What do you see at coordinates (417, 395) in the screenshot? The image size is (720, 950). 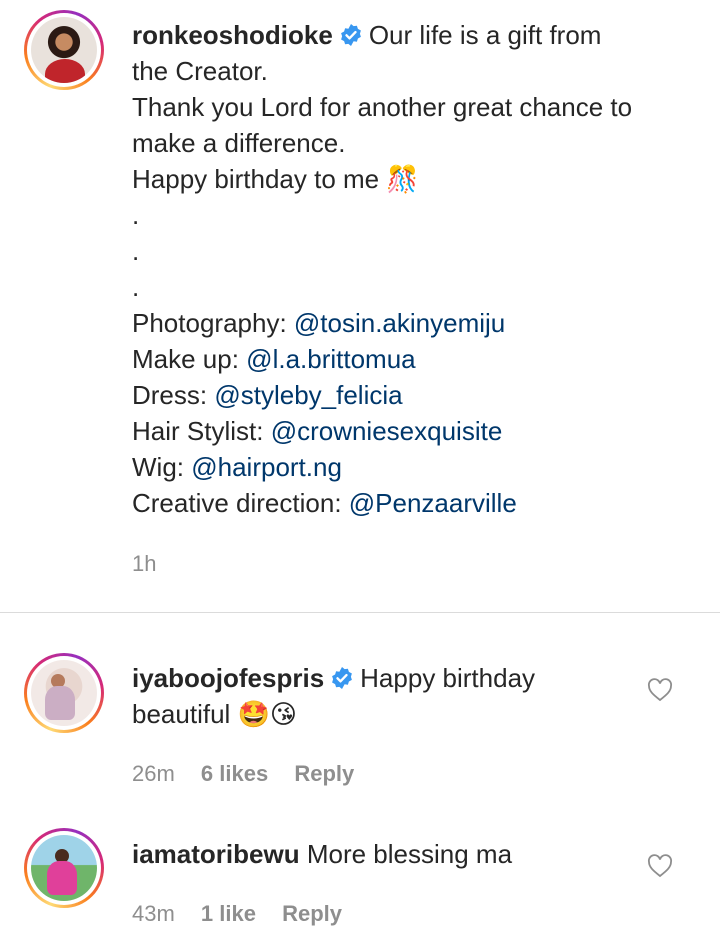 I see `credit-line: Dress: @styleby_felicia` at bounding box center [417, 395].